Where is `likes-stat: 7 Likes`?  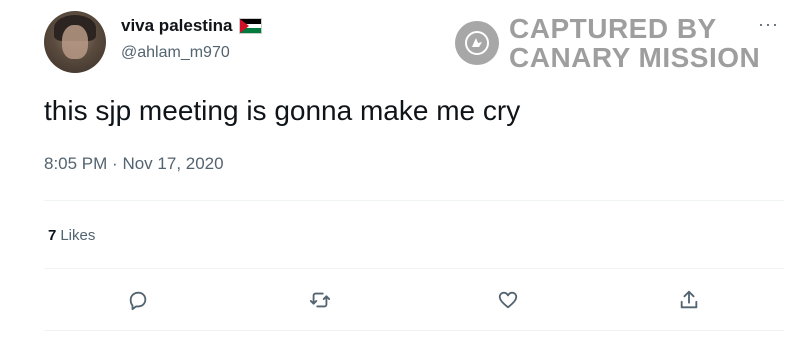 likes-stat: 7 Likes is located at coordinates (71, 235).